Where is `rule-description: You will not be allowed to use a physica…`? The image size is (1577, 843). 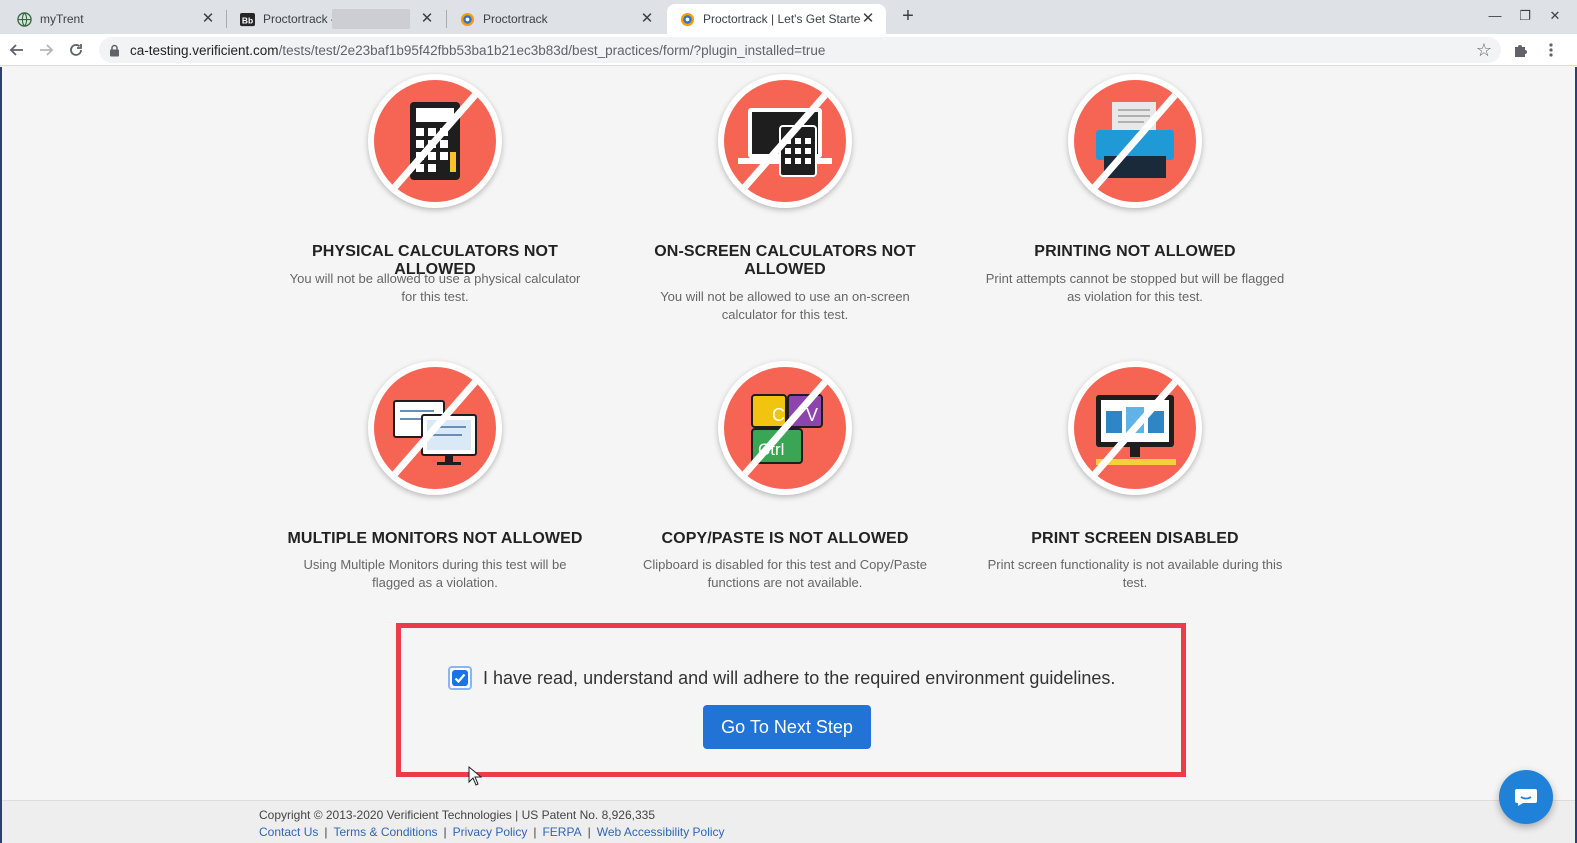 rule-description: You will not be allowed to use a physica… is located at coordinates (435, 287).